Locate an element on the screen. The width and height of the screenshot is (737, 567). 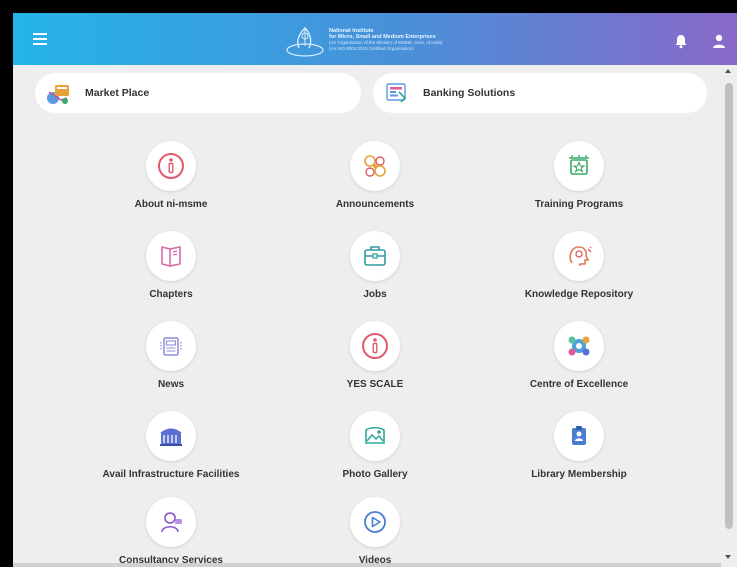
user-icon is located at coordinates (719, 41).